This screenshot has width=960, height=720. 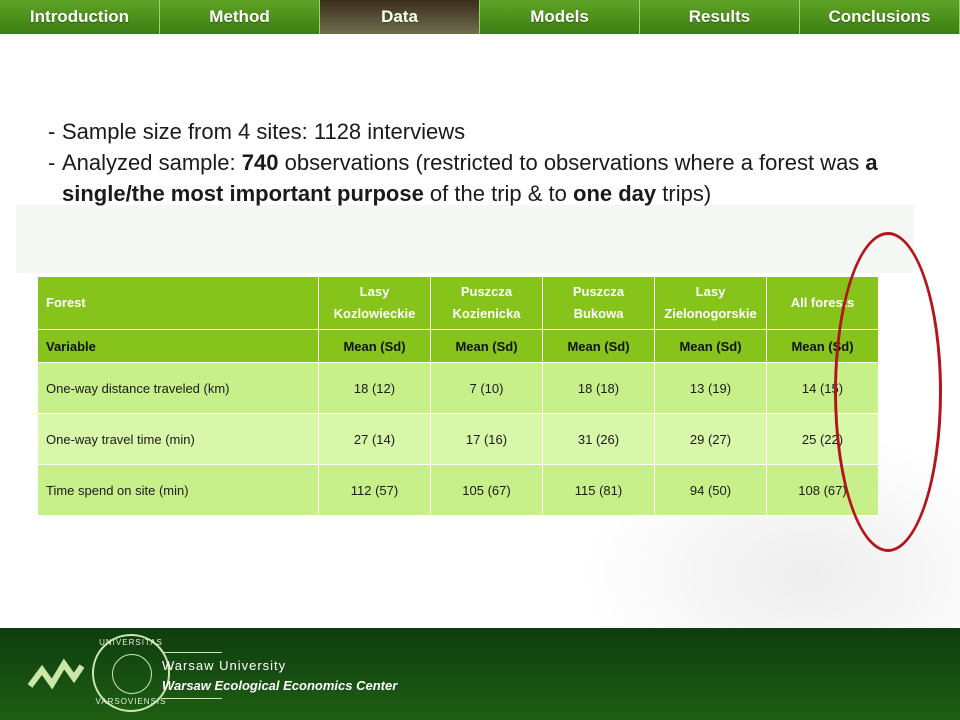 I want to click on tab-data: Data, so click(x=400, y=17).